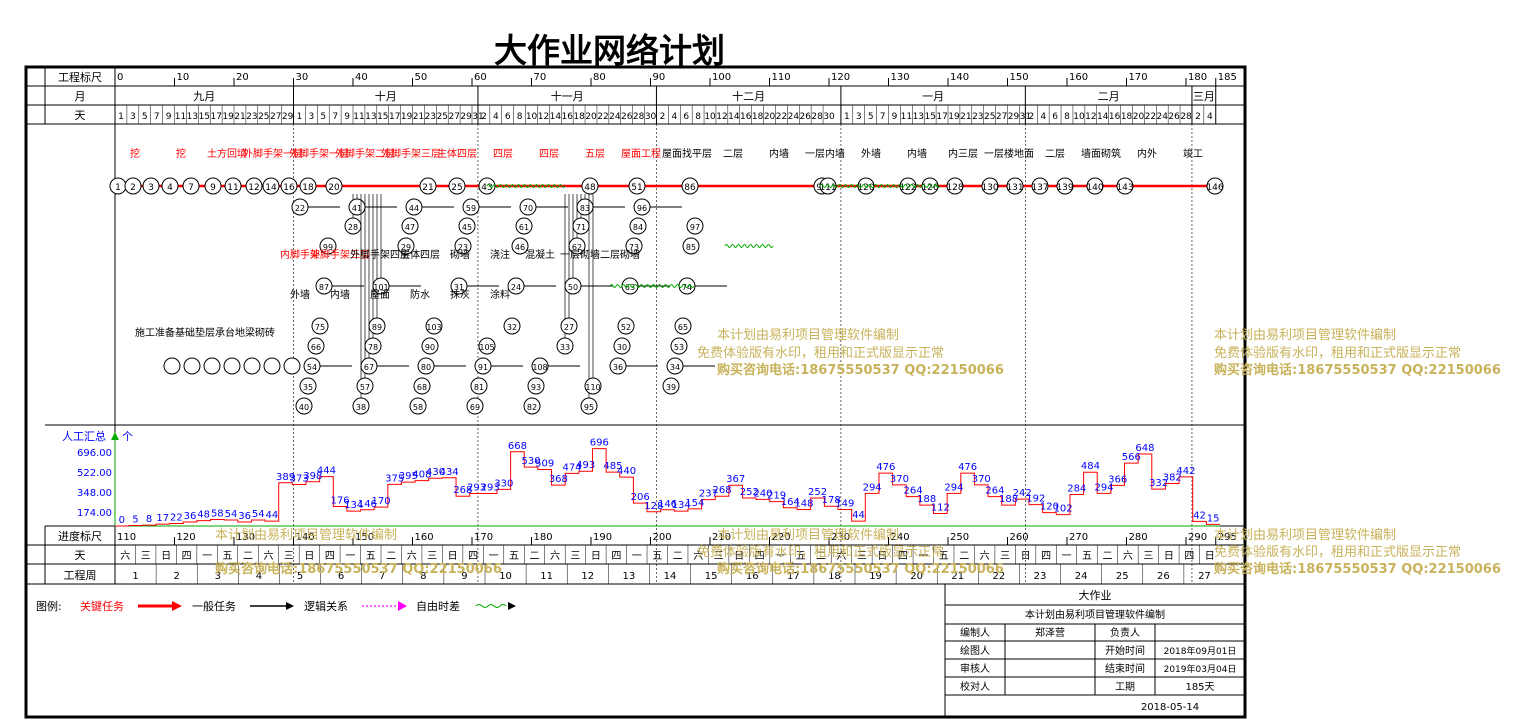 This screenshot has width=1518, height=720. Describe the element at coordinates (516, 287) in the screenshot. I see `network-node-label: 24` at that location.